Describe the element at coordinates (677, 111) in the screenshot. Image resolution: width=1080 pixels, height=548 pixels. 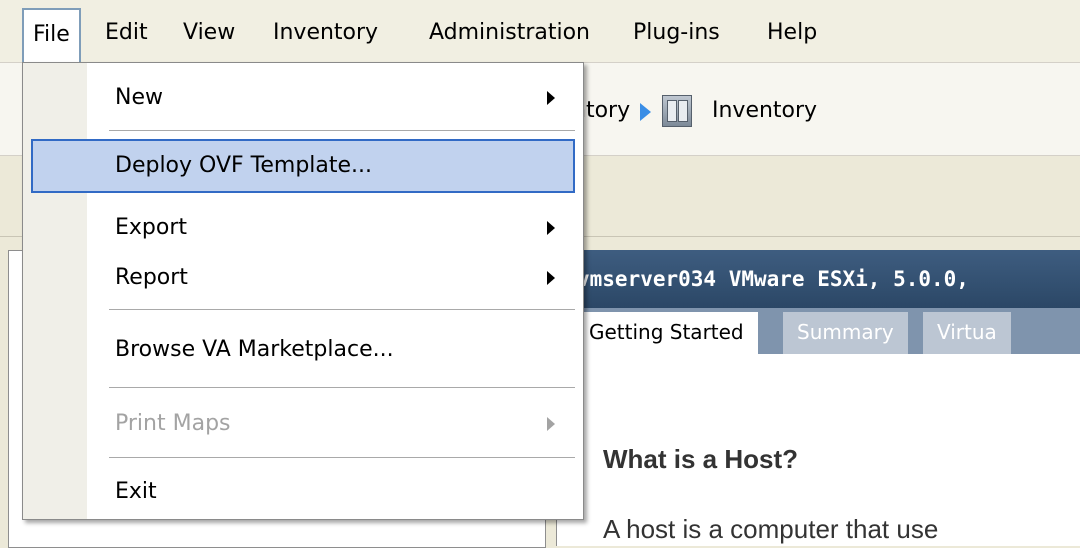
I see `inventory-icon` at that location.